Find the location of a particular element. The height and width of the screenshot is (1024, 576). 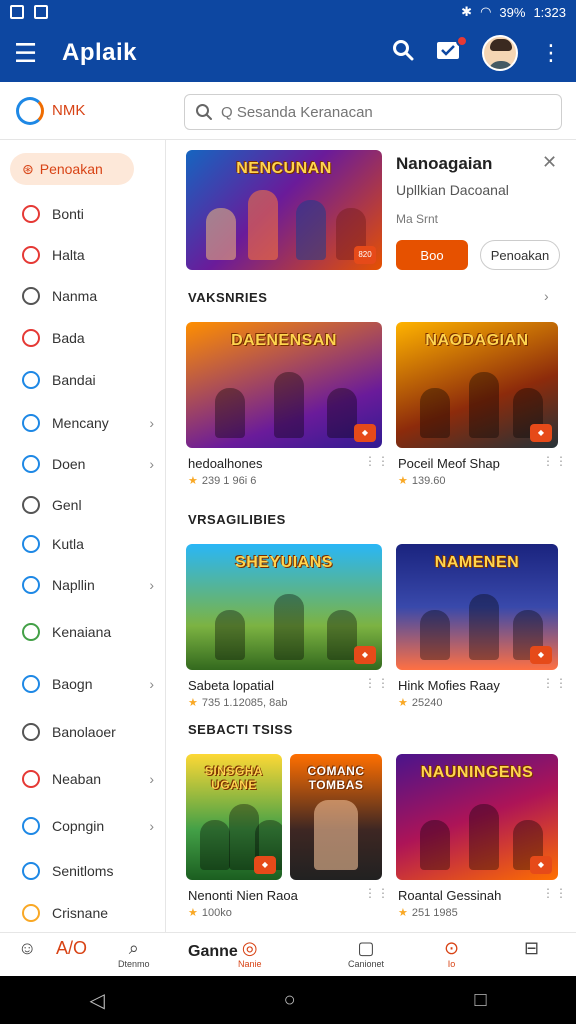

sidebar-item: Genl is located at coordinates (83, 505).